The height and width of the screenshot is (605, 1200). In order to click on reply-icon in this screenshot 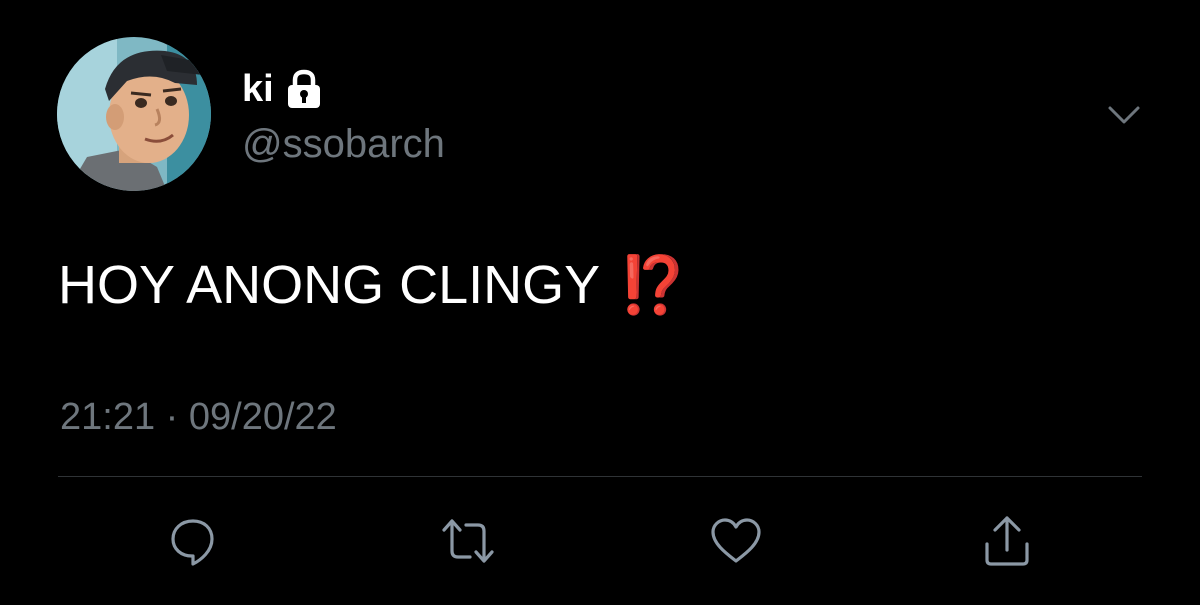, I will do `click(192, 542)`.